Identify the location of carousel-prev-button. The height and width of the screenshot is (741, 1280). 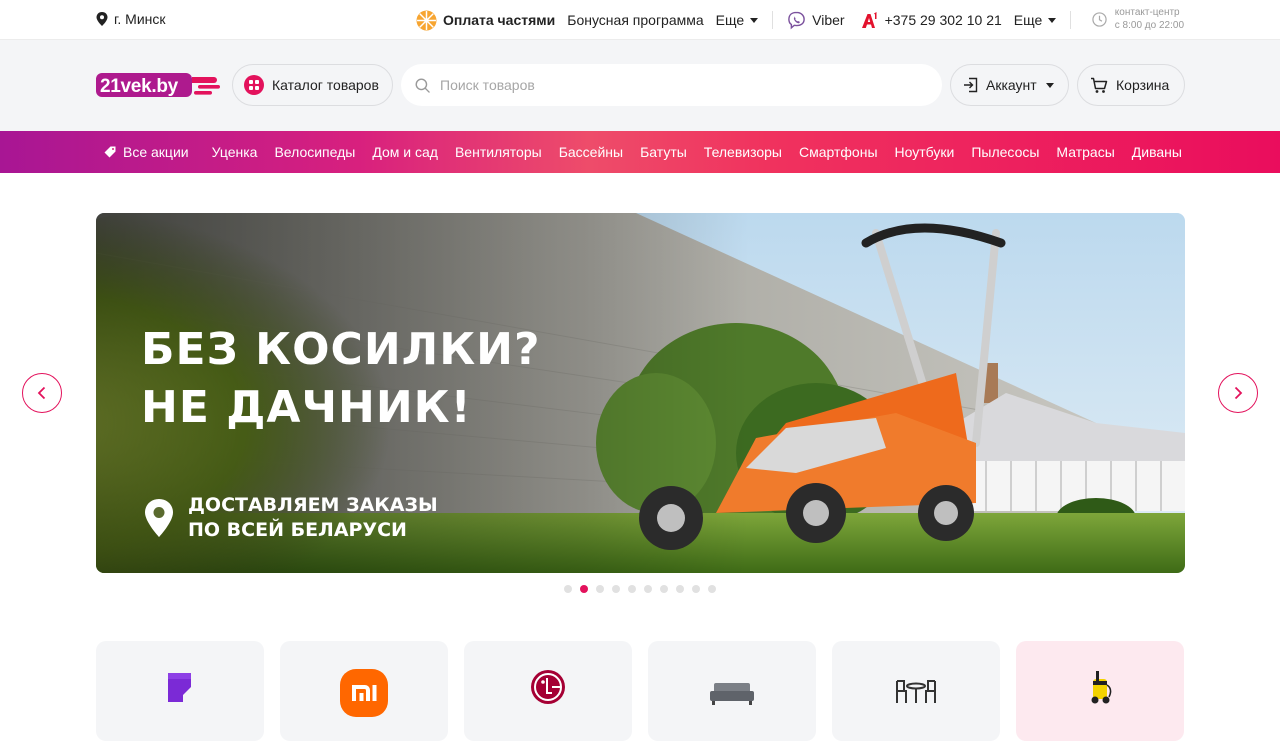
(42, 393).